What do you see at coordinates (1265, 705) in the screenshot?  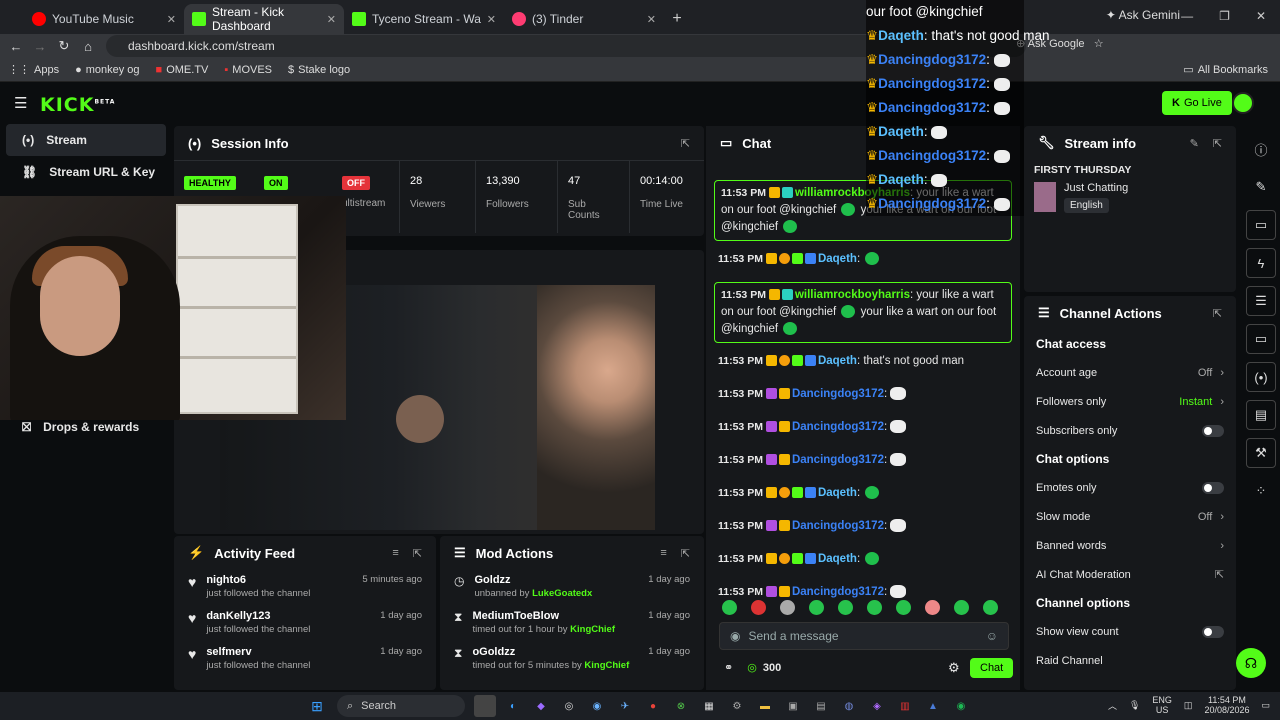 I see `notification-icon: ▭` at bounding box center [1265, 705].